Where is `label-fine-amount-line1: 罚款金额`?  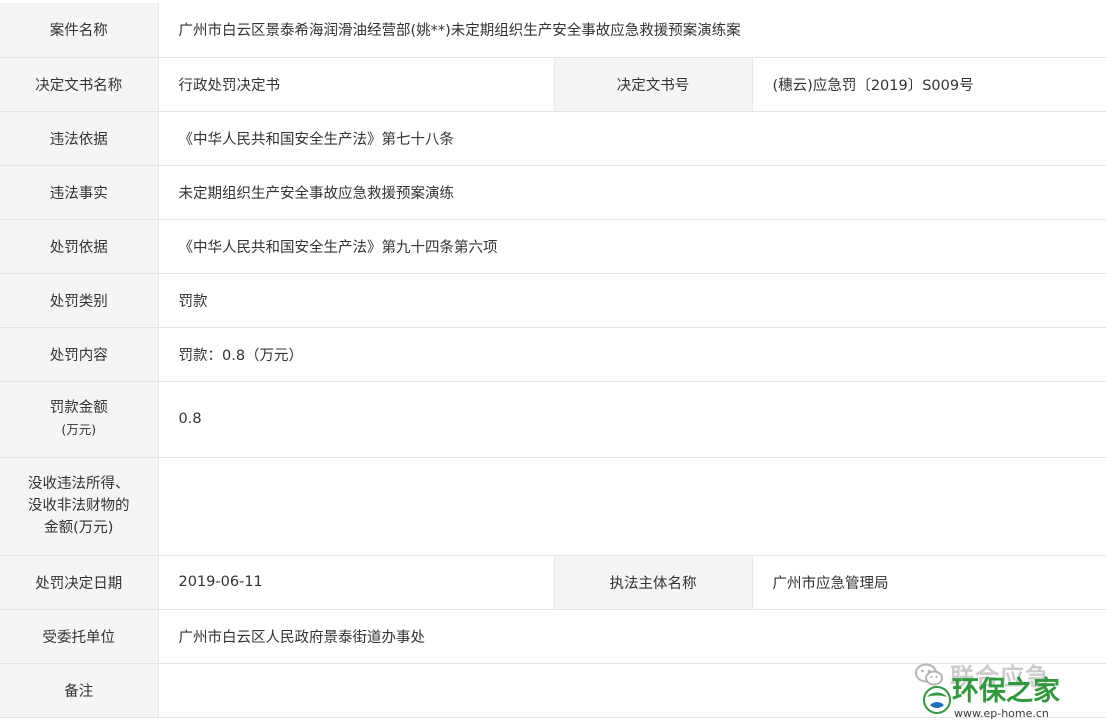
label-fine-amount-line1: 罚款金额 is located at coordinates (78, 408).